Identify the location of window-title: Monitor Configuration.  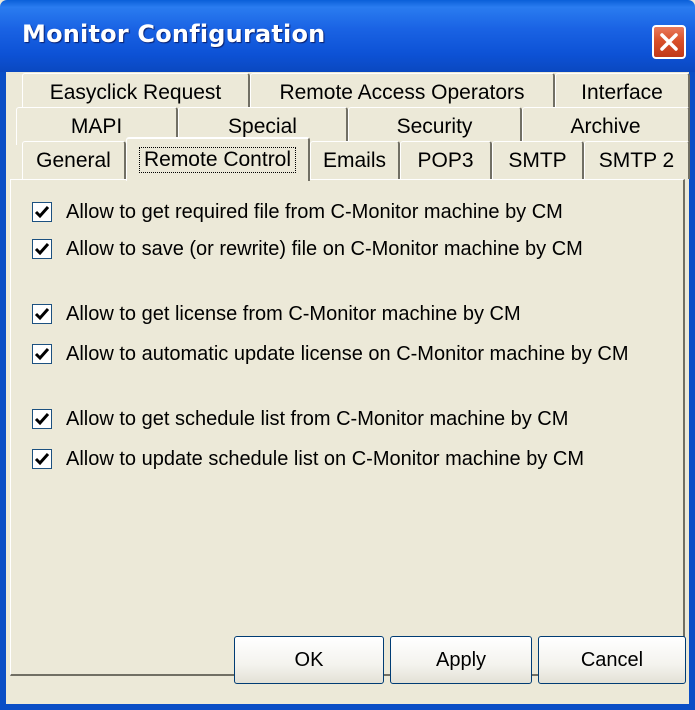
(174, 34).